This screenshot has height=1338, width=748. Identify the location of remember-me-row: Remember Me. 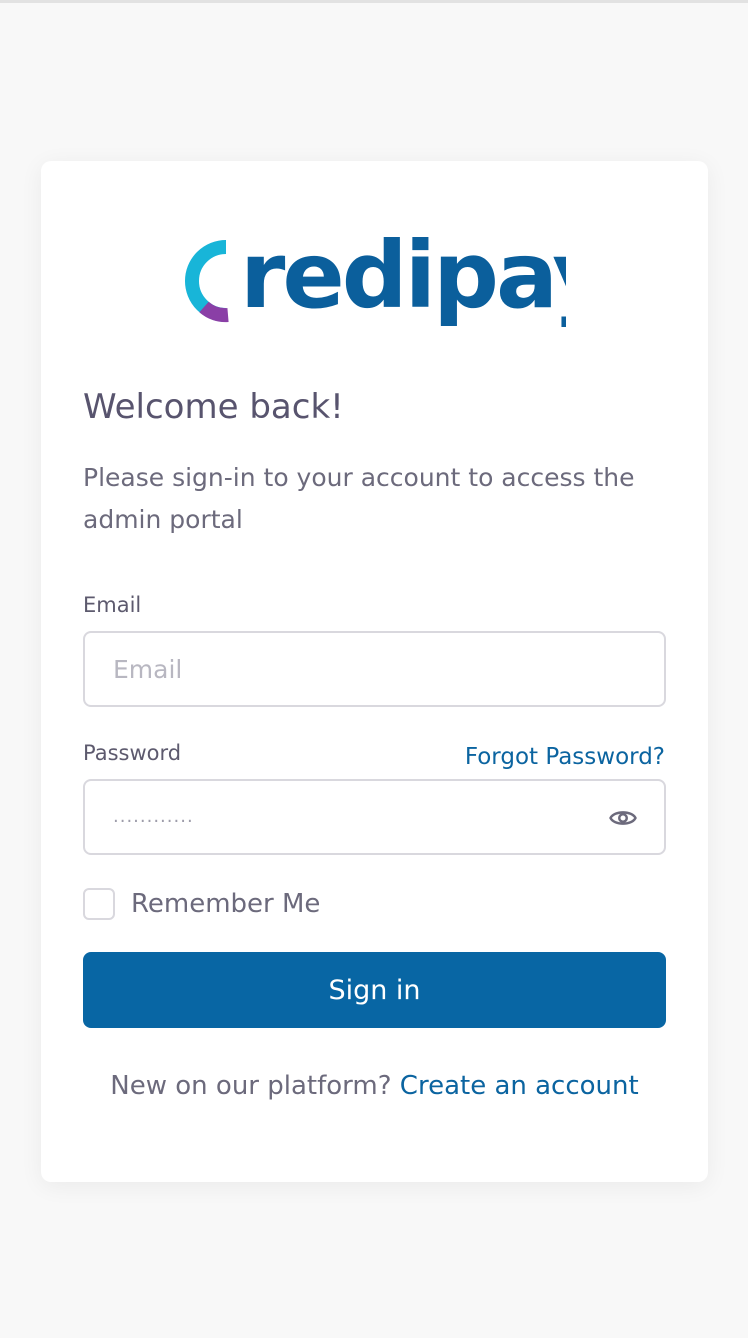
(201, 904).